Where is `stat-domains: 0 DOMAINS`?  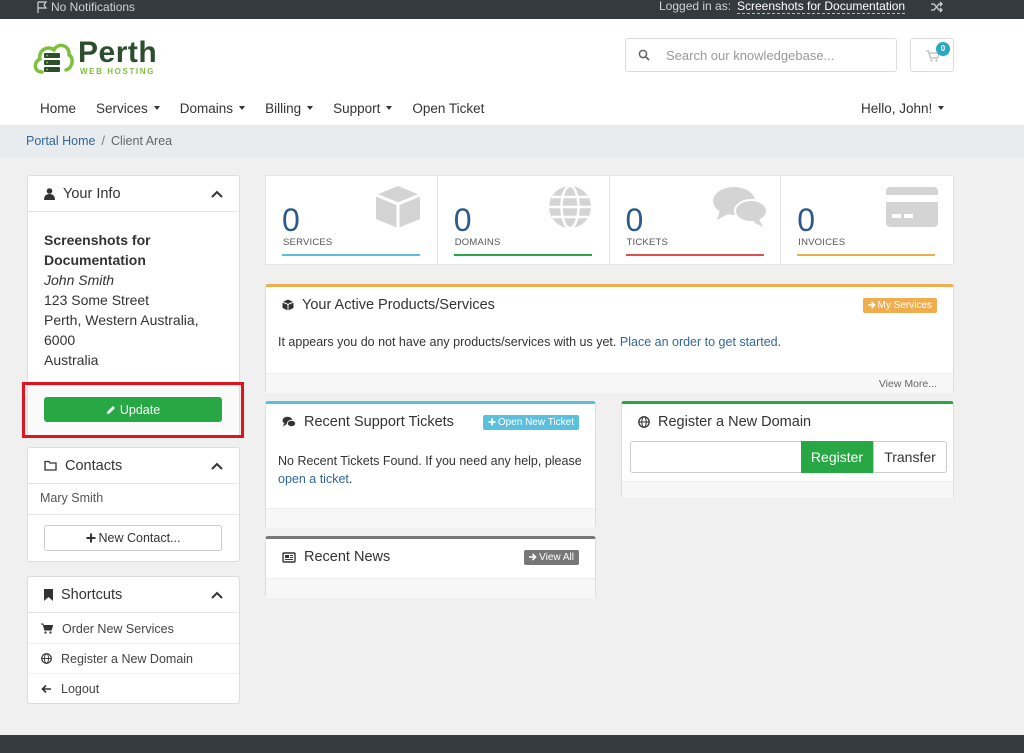 stat-domains: 0 DOMAINS is located at coordinates (524, 220).